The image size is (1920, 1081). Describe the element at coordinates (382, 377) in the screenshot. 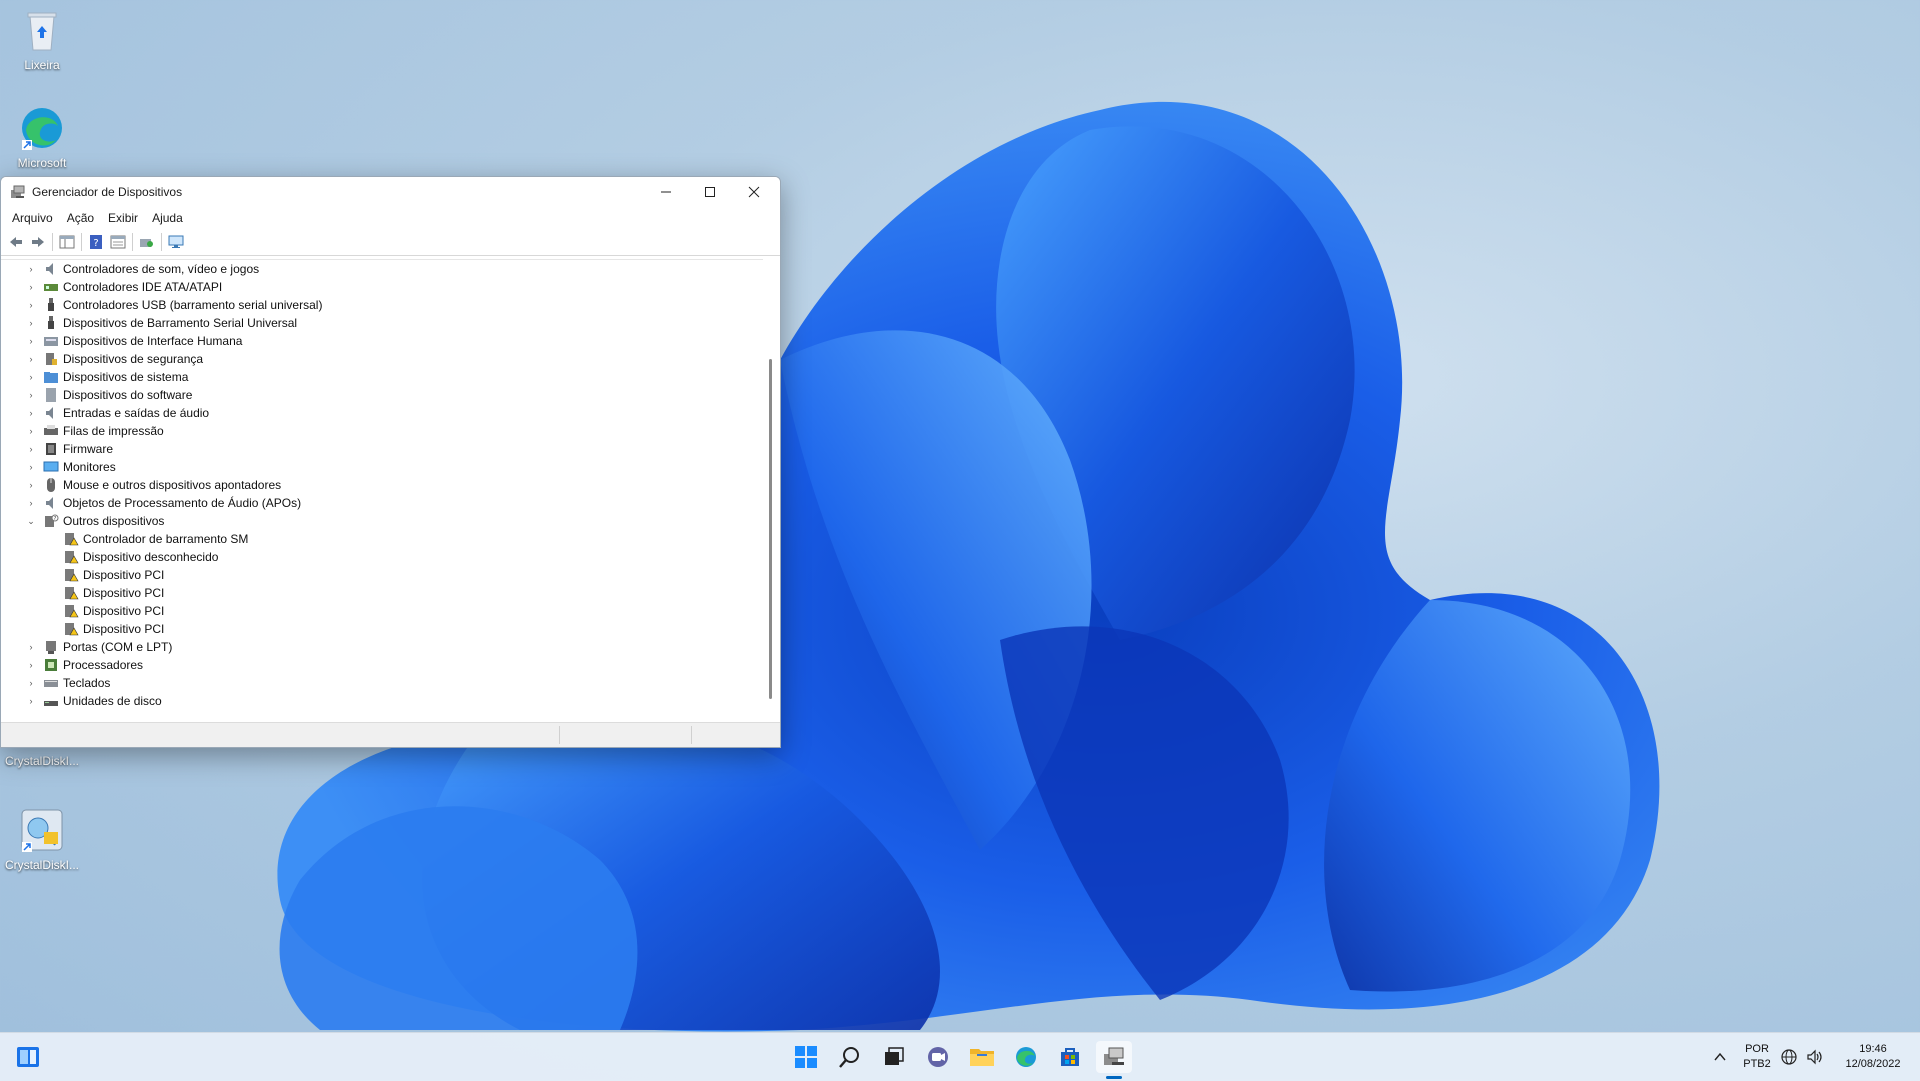

I see `tree-item: › Dispositivos de sistema` at that location.